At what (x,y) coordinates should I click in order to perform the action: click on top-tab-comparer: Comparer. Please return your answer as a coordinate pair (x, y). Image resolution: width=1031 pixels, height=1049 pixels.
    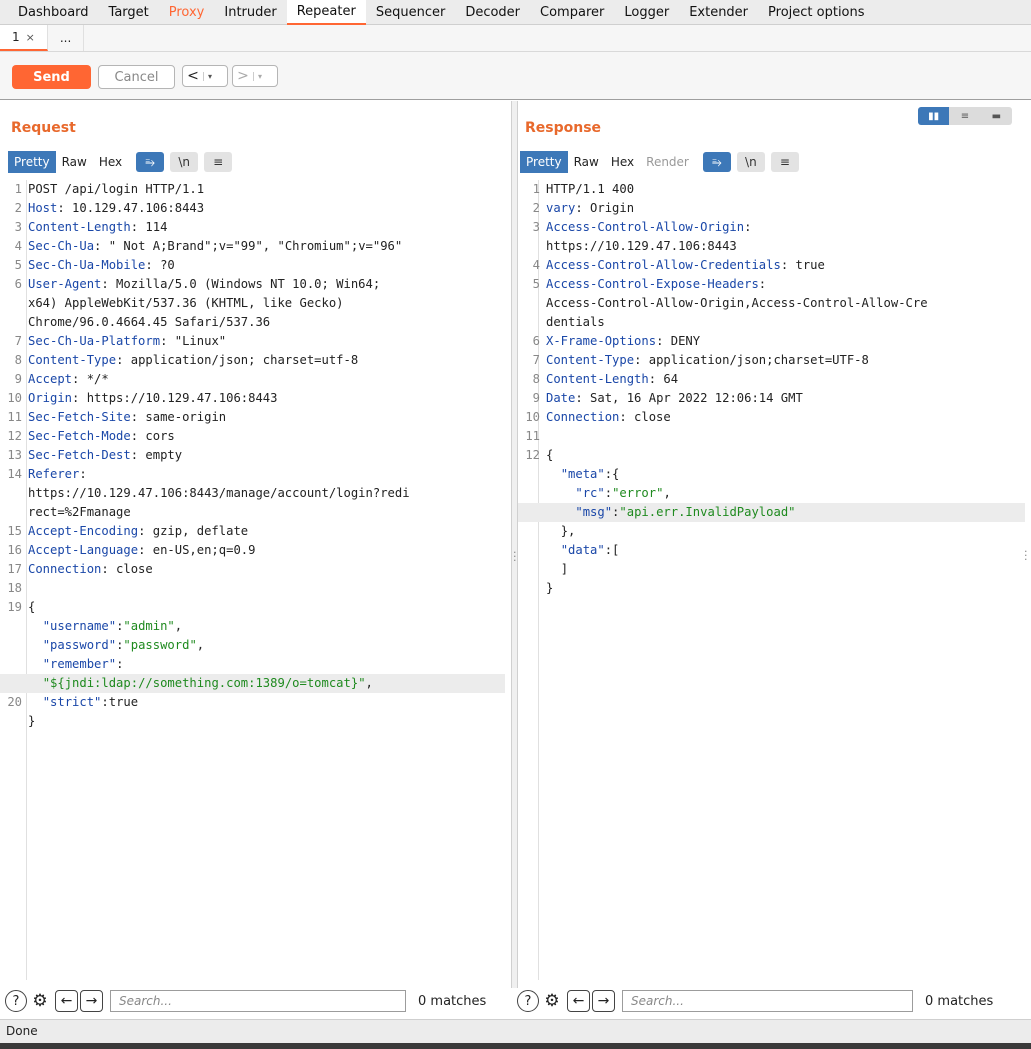
    Looking at the image, I should click on (572, 12).